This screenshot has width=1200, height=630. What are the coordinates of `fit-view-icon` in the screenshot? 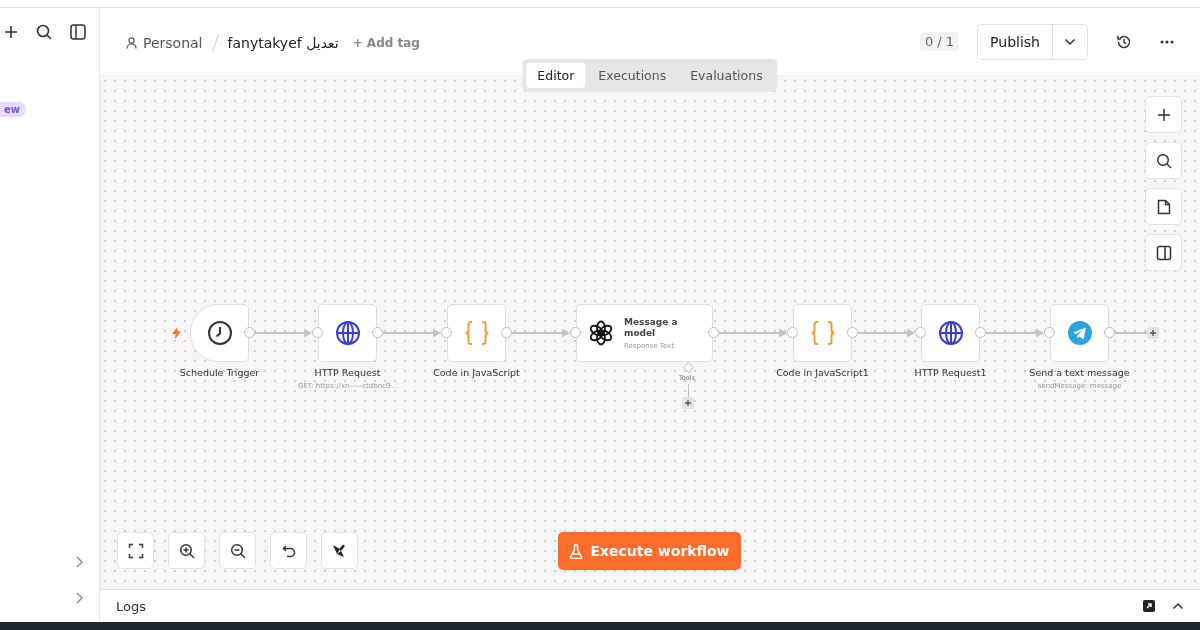 It's located at (135, 550).